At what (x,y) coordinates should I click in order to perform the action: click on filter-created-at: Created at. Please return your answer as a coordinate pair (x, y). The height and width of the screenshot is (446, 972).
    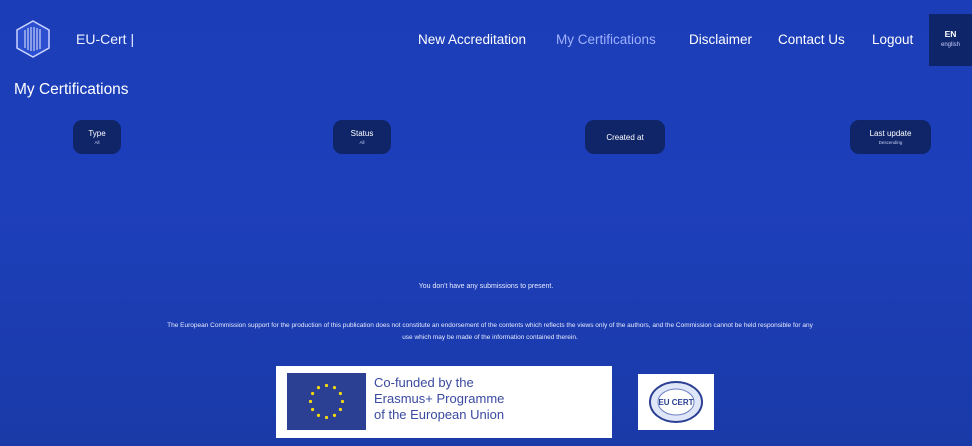
    Looking at the image, I should click on (625, 137).